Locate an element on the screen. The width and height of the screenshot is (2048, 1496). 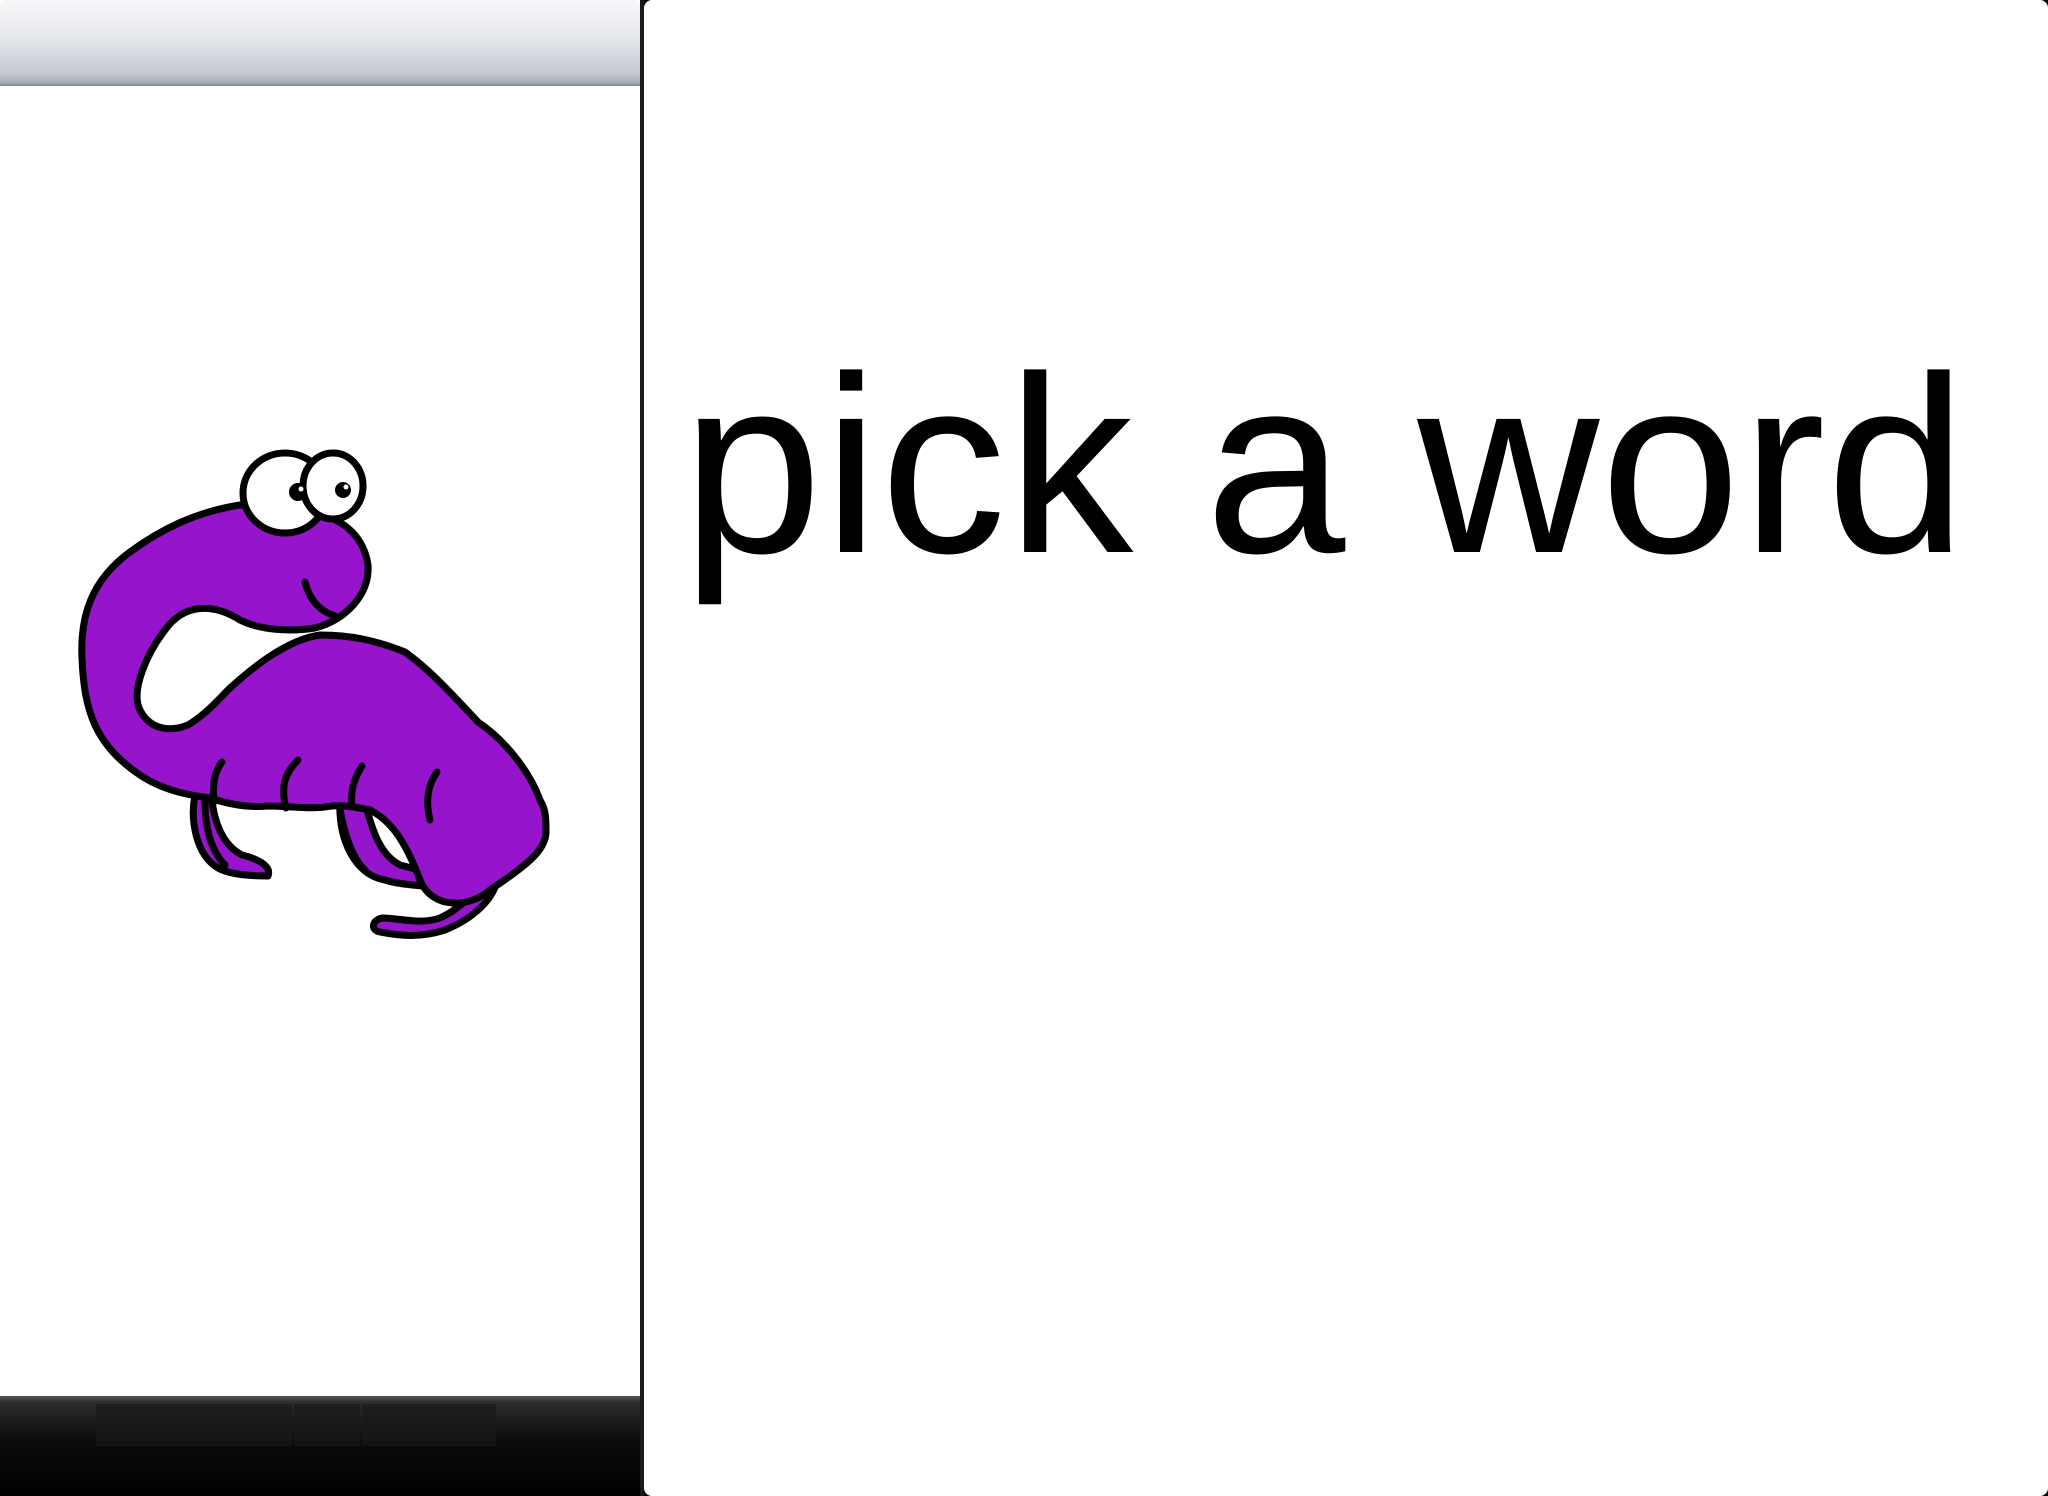
picture-toolbar is located at coordinates (320, 1446).